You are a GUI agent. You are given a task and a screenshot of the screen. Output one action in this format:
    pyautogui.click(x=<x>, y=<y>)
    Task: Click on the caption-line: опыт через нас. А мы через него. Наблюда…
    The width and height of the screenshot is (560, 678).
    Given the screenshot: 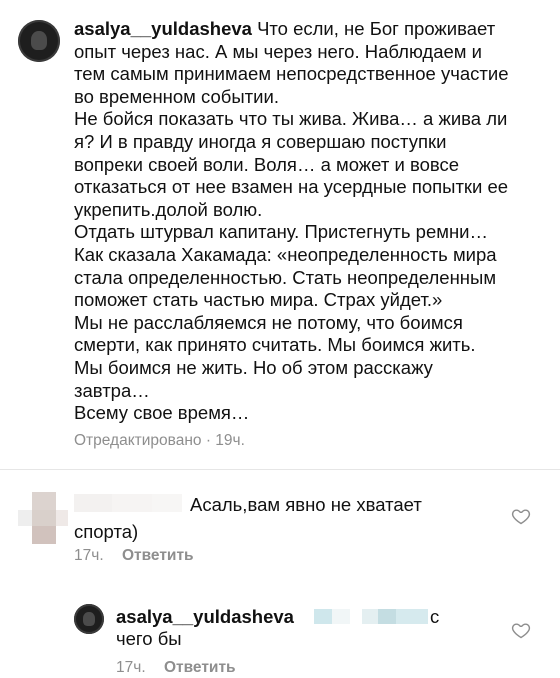 What is the action you would take?
    pyautogui.click(x=278, y=51)
    